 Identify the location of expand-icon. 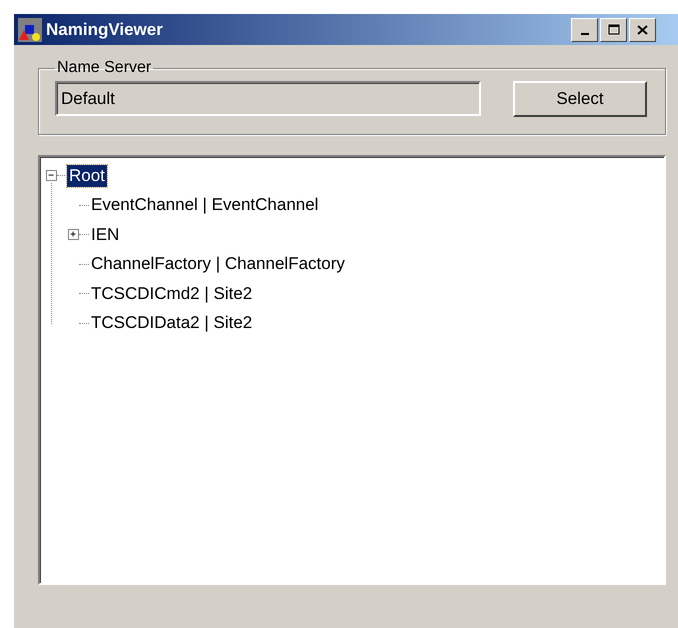
(73, 234).